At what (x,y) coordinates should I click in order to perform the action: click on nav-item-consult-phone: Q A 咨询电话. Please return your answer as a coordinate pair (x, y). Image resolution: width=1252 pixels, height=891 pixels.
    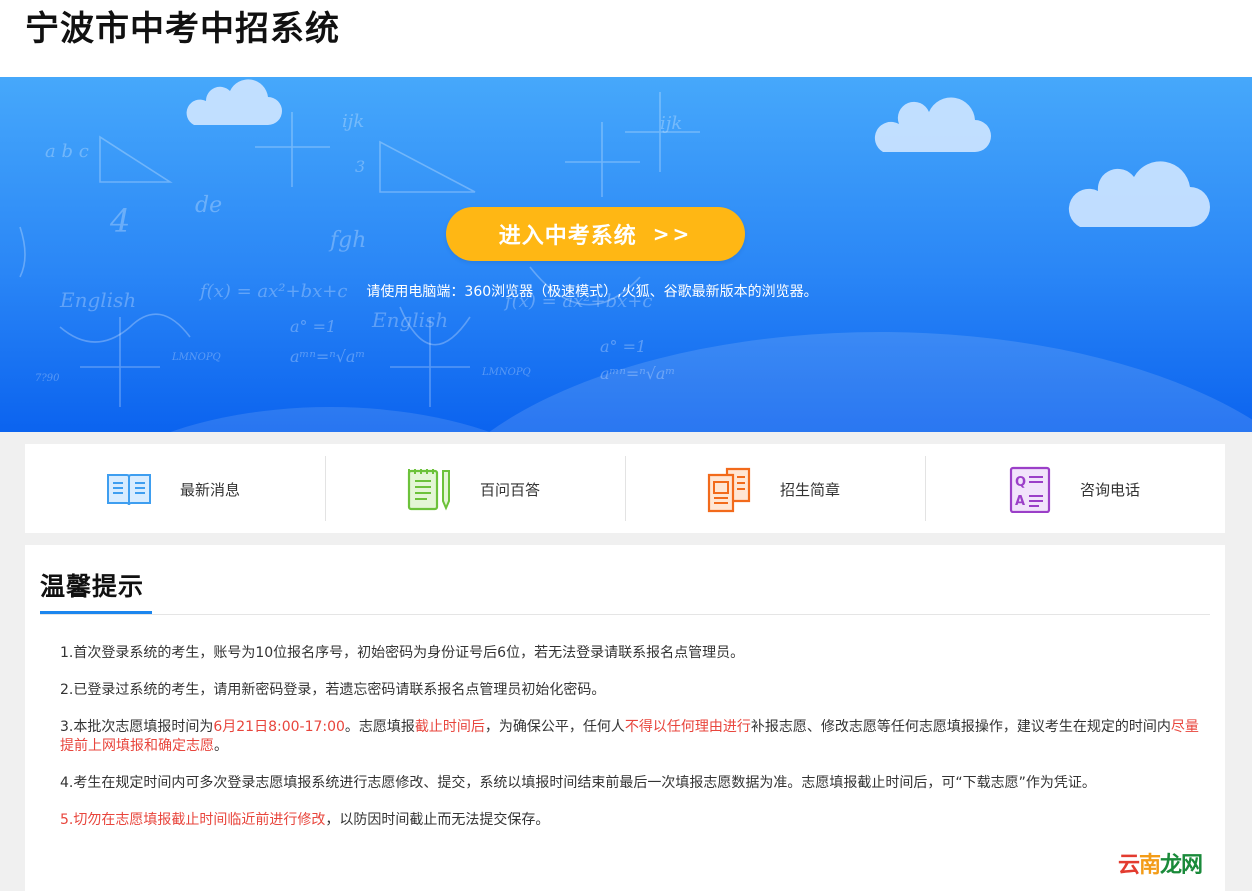
    Looking at the image, I should click on (1075, 488).